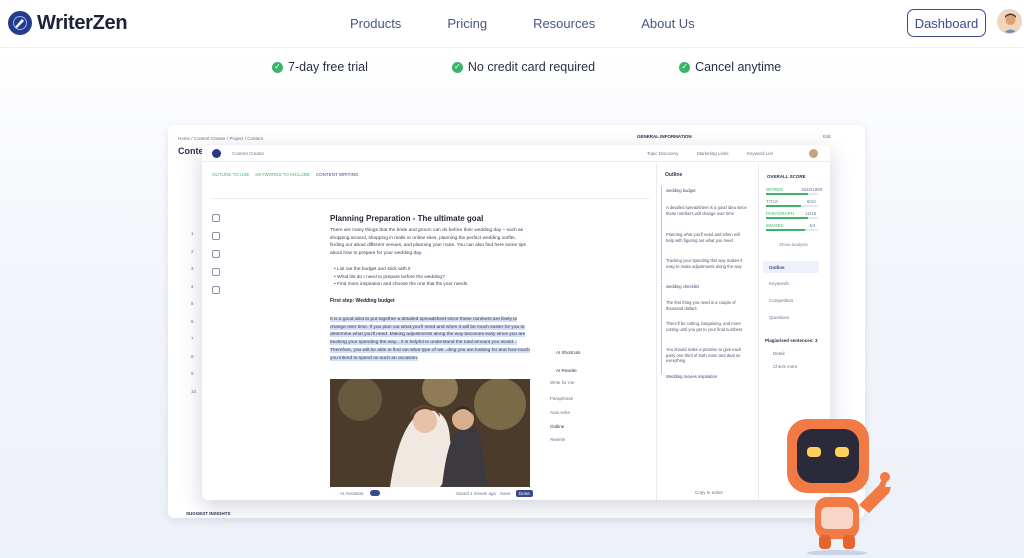  Describe the element at coordinates (192, 303) in the screenshot. I see `row-number: 5` at that location.